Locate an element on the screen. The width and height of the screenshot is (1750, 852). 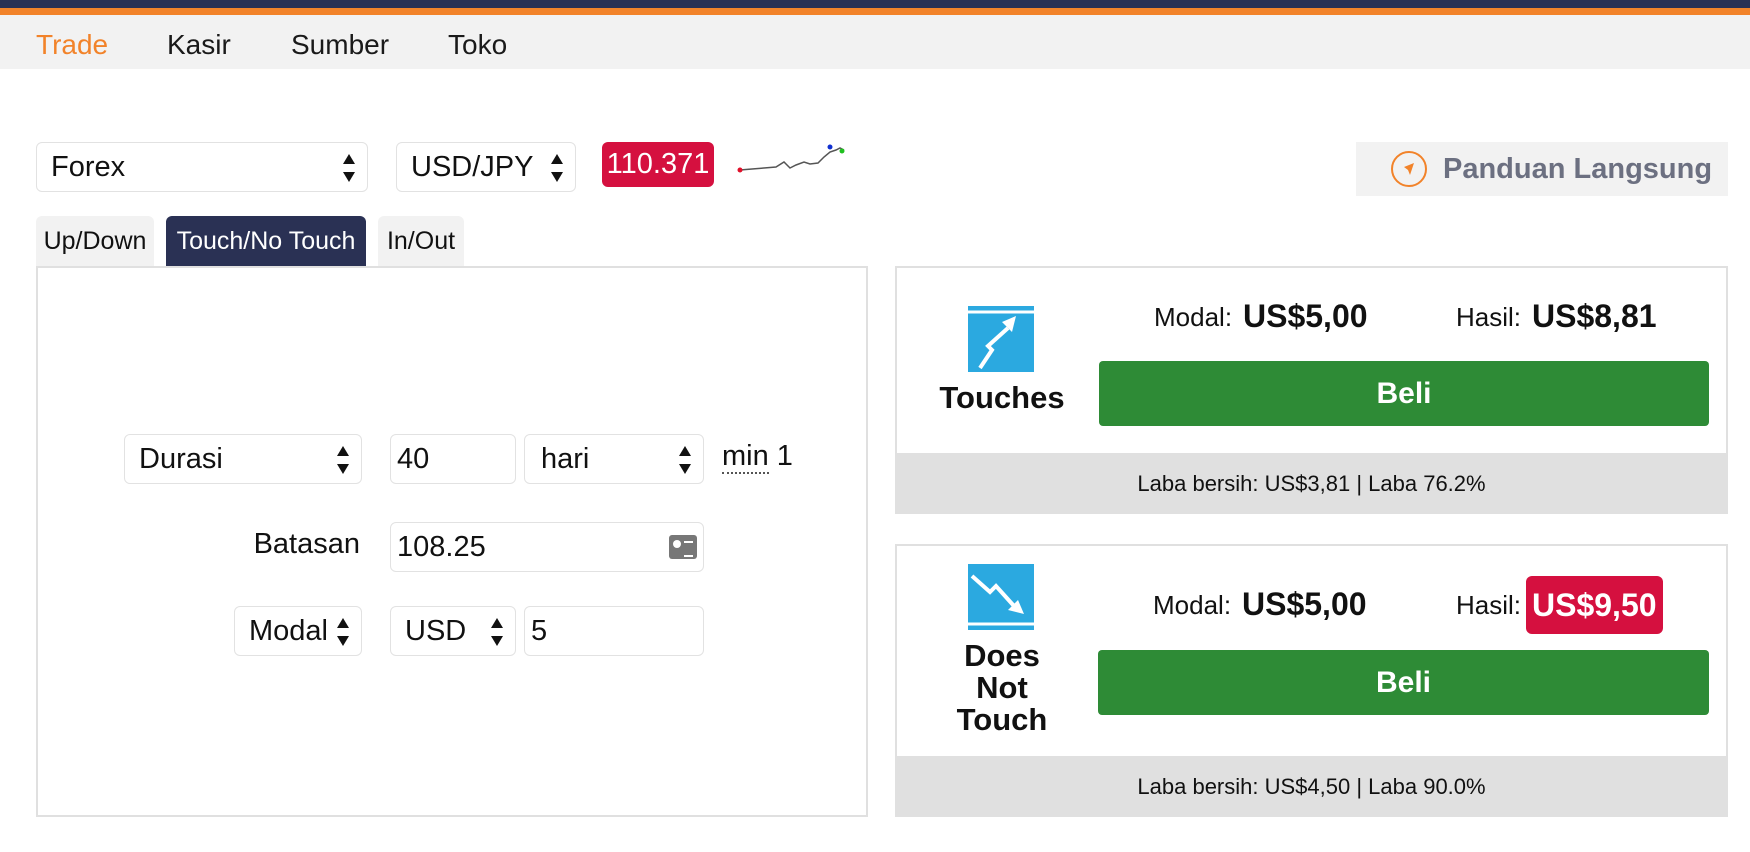
nav-item-trade: Trade is located at coordinates (72, 45).